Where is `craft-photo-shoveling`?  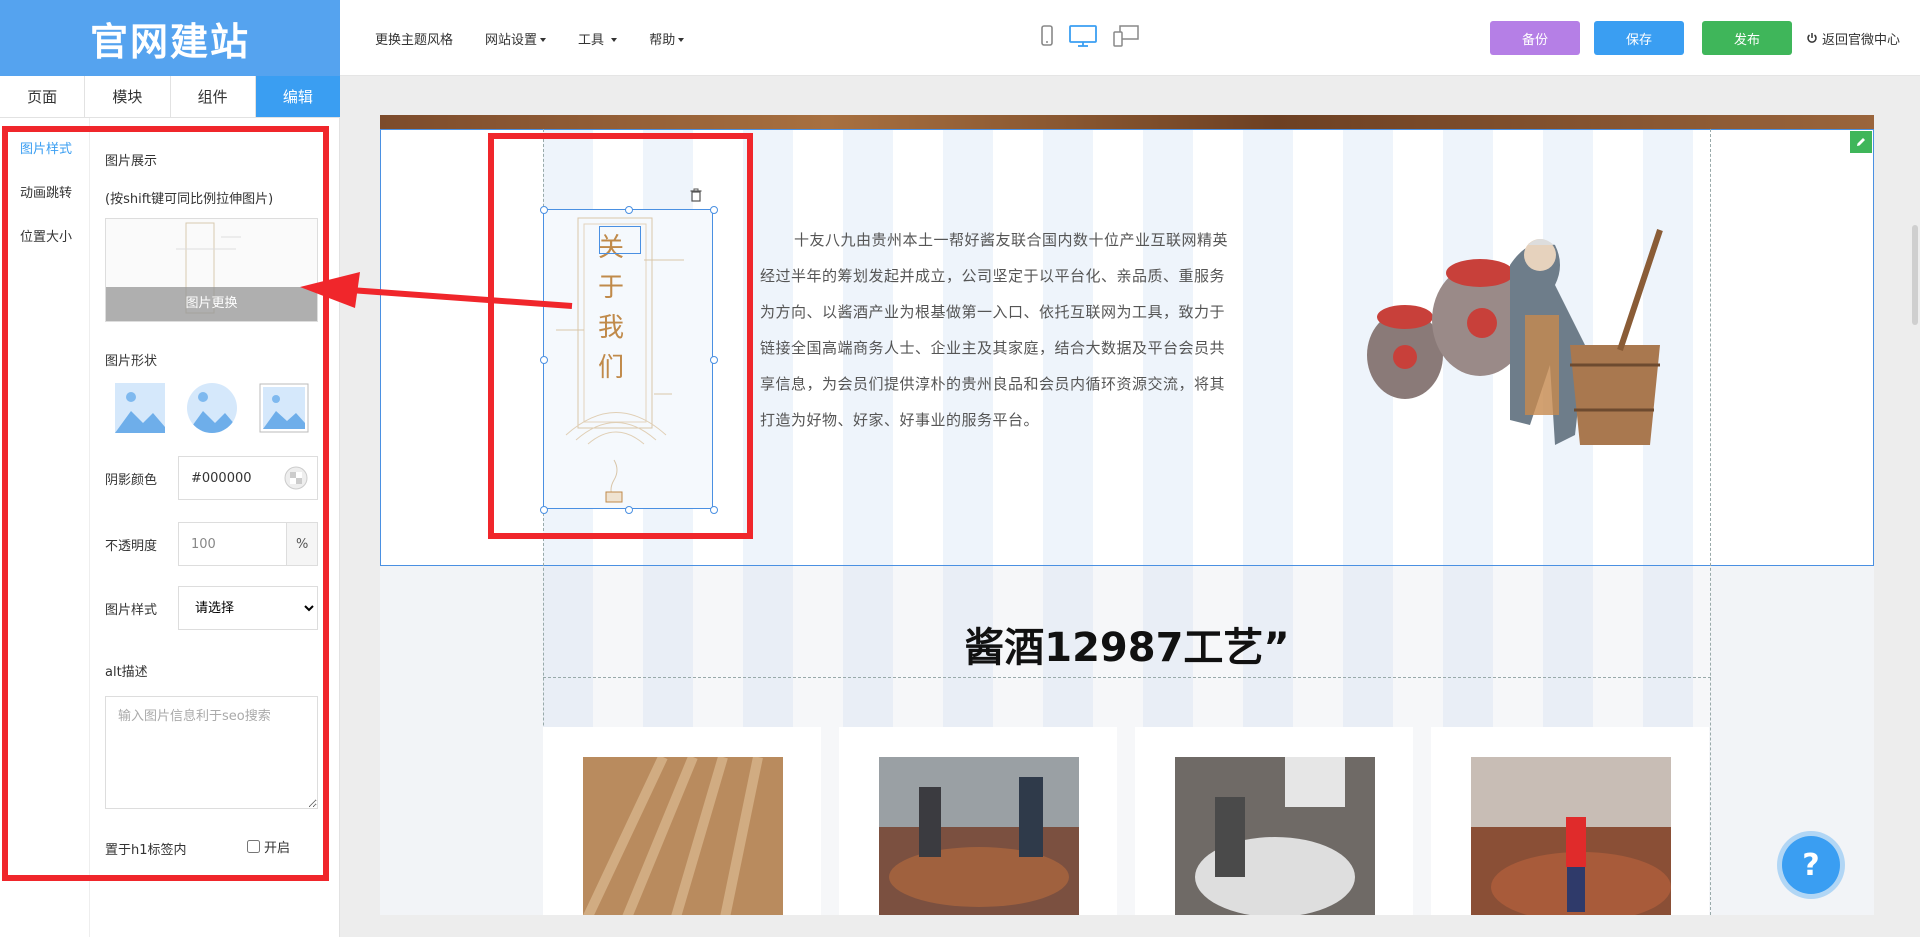 craft-photo-shoveling is located at coordinates (1571, 836).